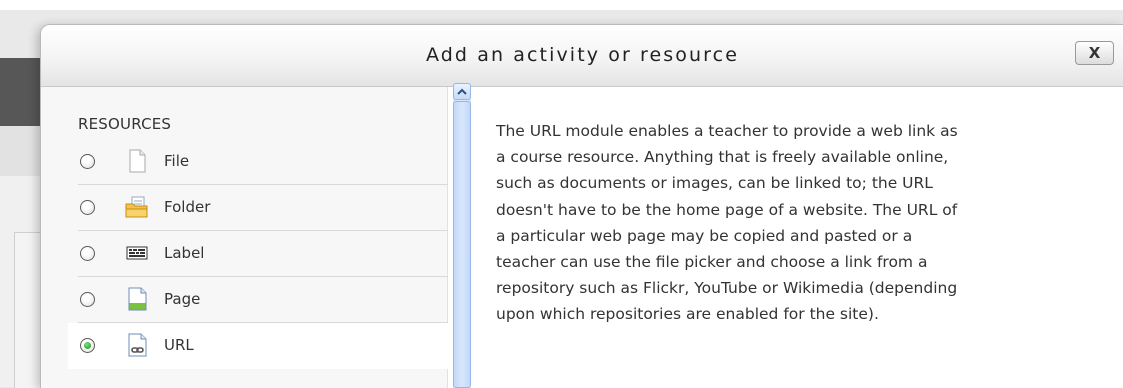  I want to click on option-label: Page, so click(182, 299).